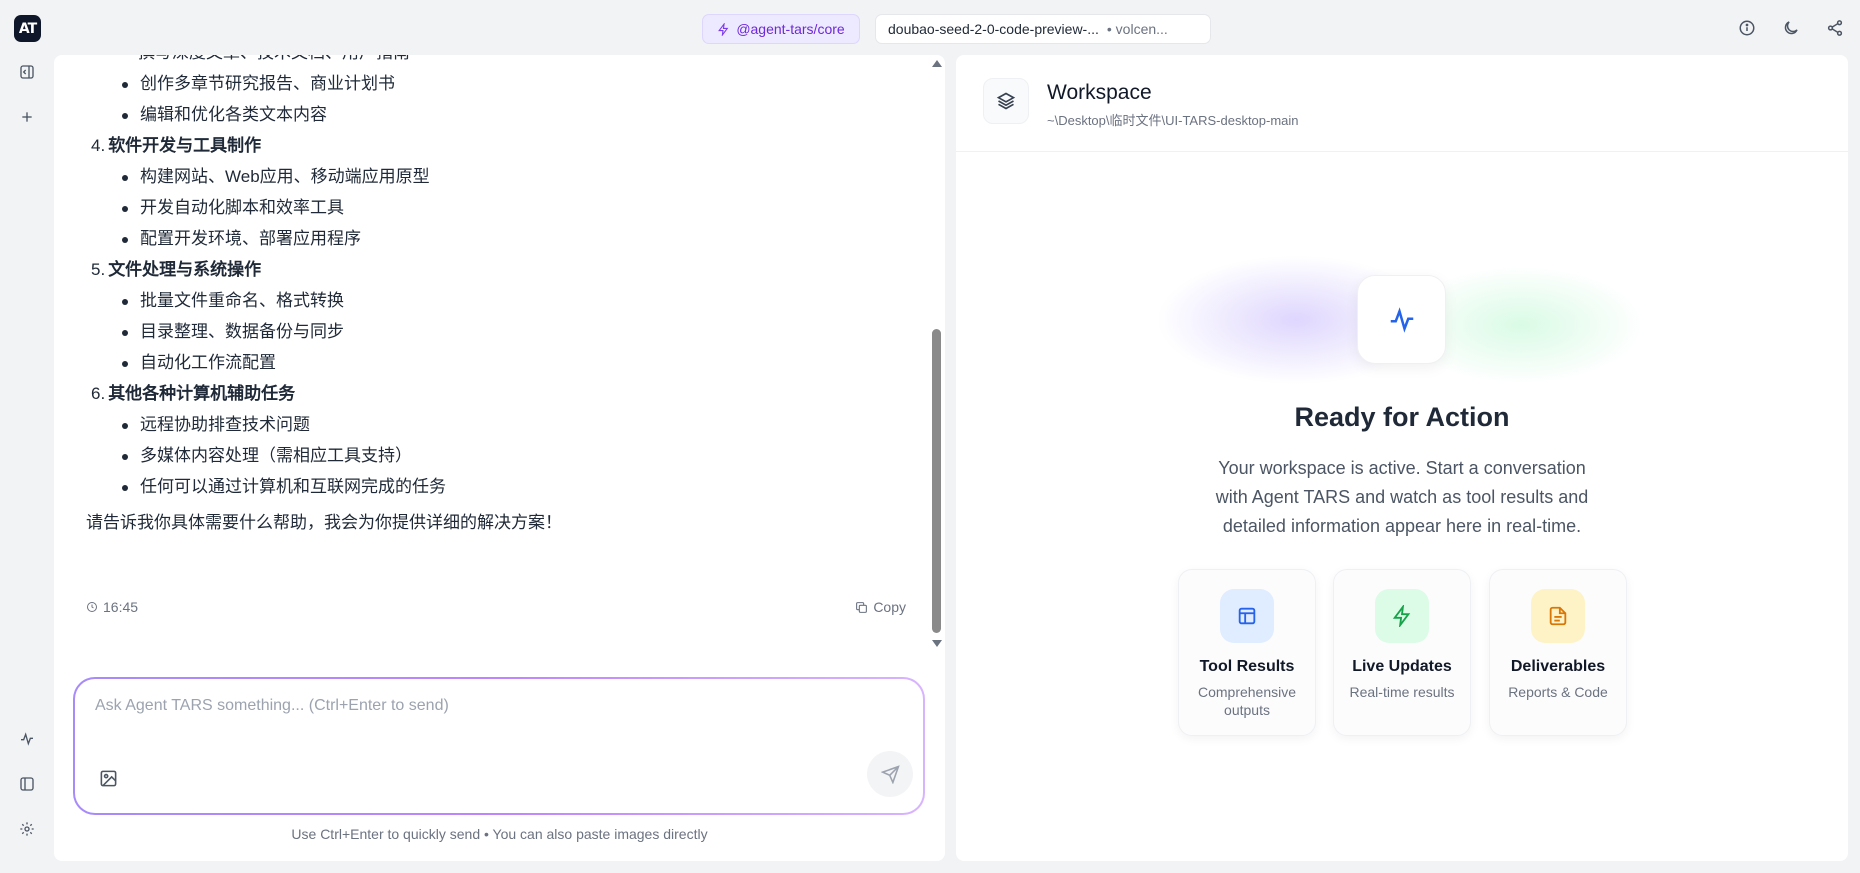  I want to click on timestamp: 16:45, so click(112, 607).